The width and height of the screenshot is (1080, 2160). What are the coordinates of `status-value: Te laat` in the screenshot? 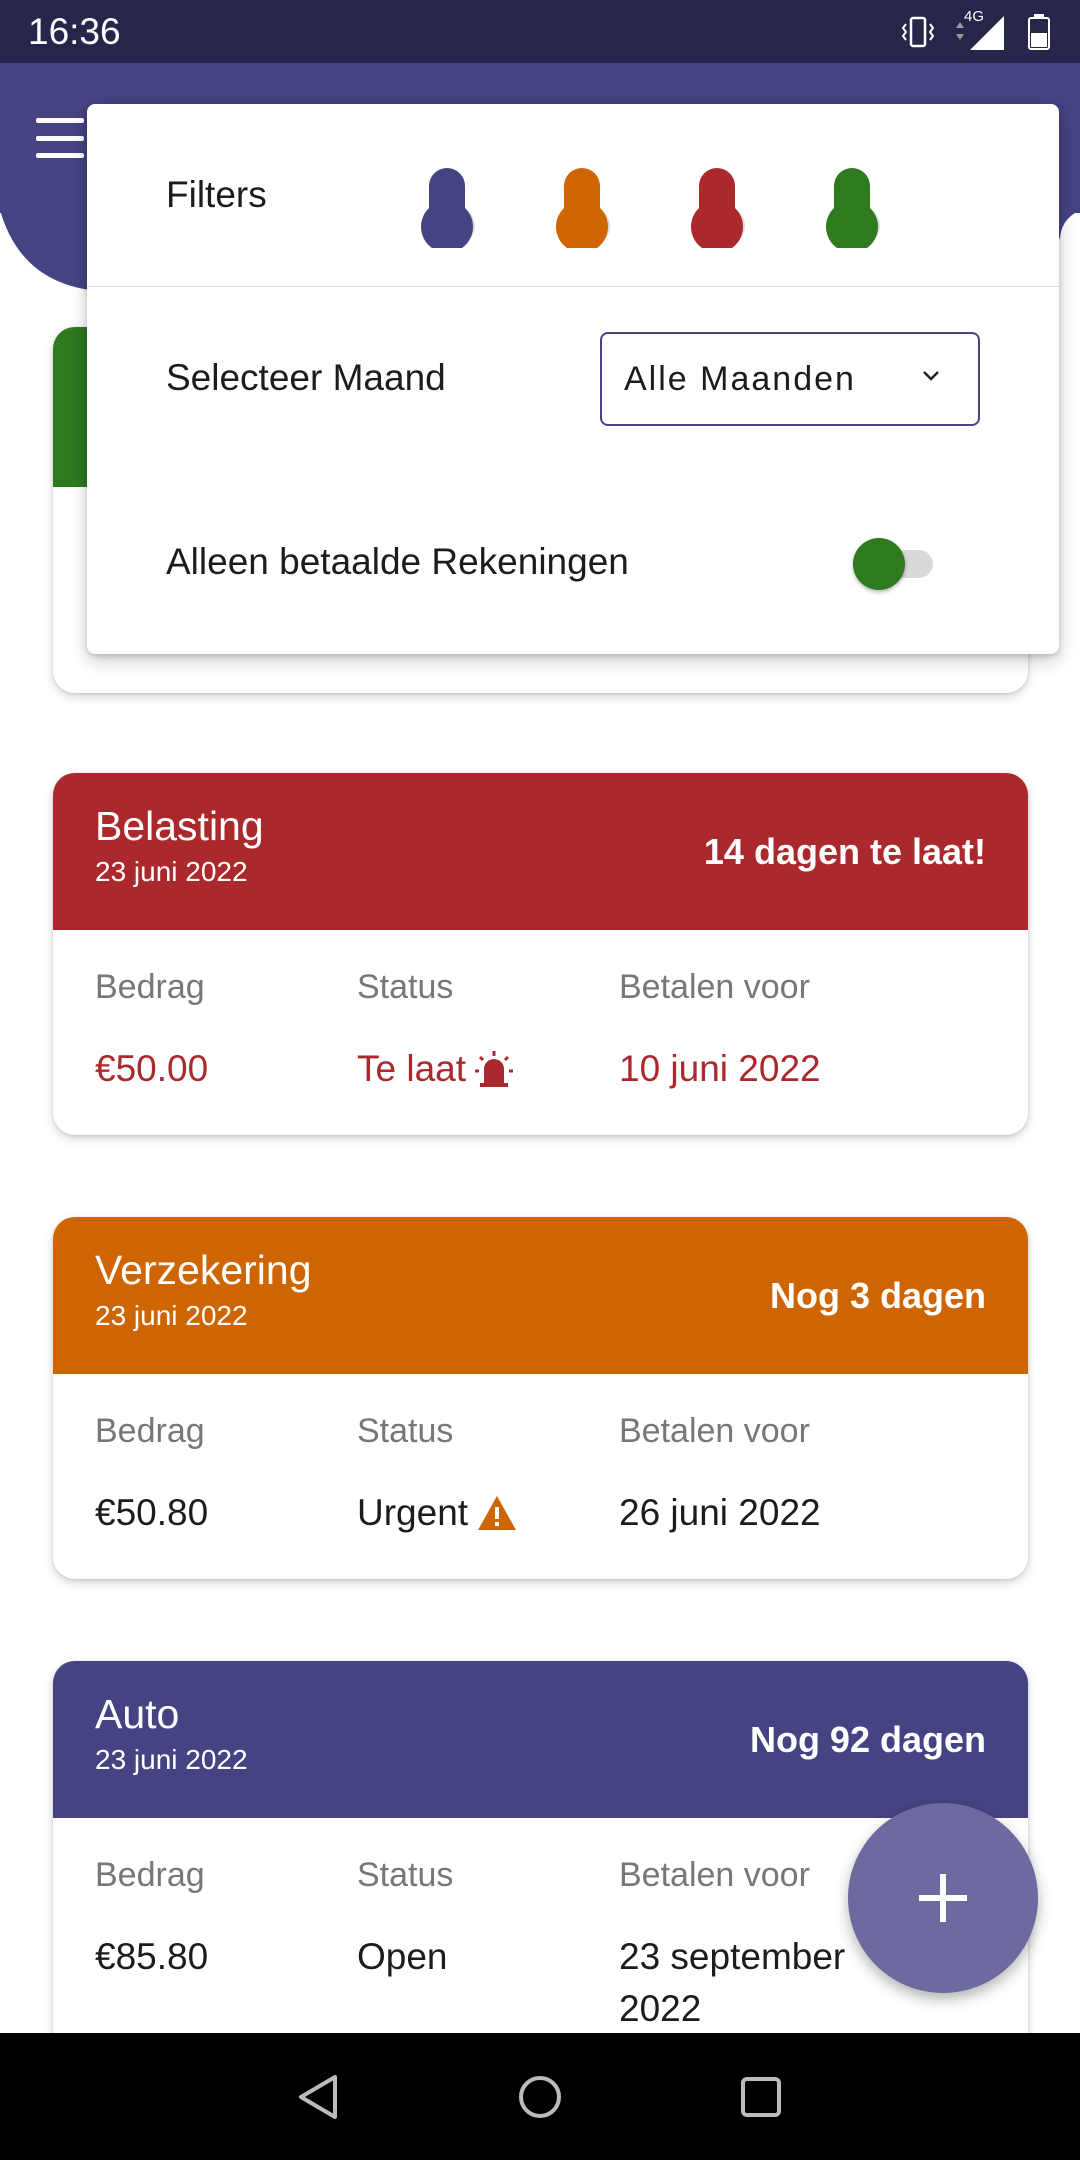 It's located at (435, 1069).